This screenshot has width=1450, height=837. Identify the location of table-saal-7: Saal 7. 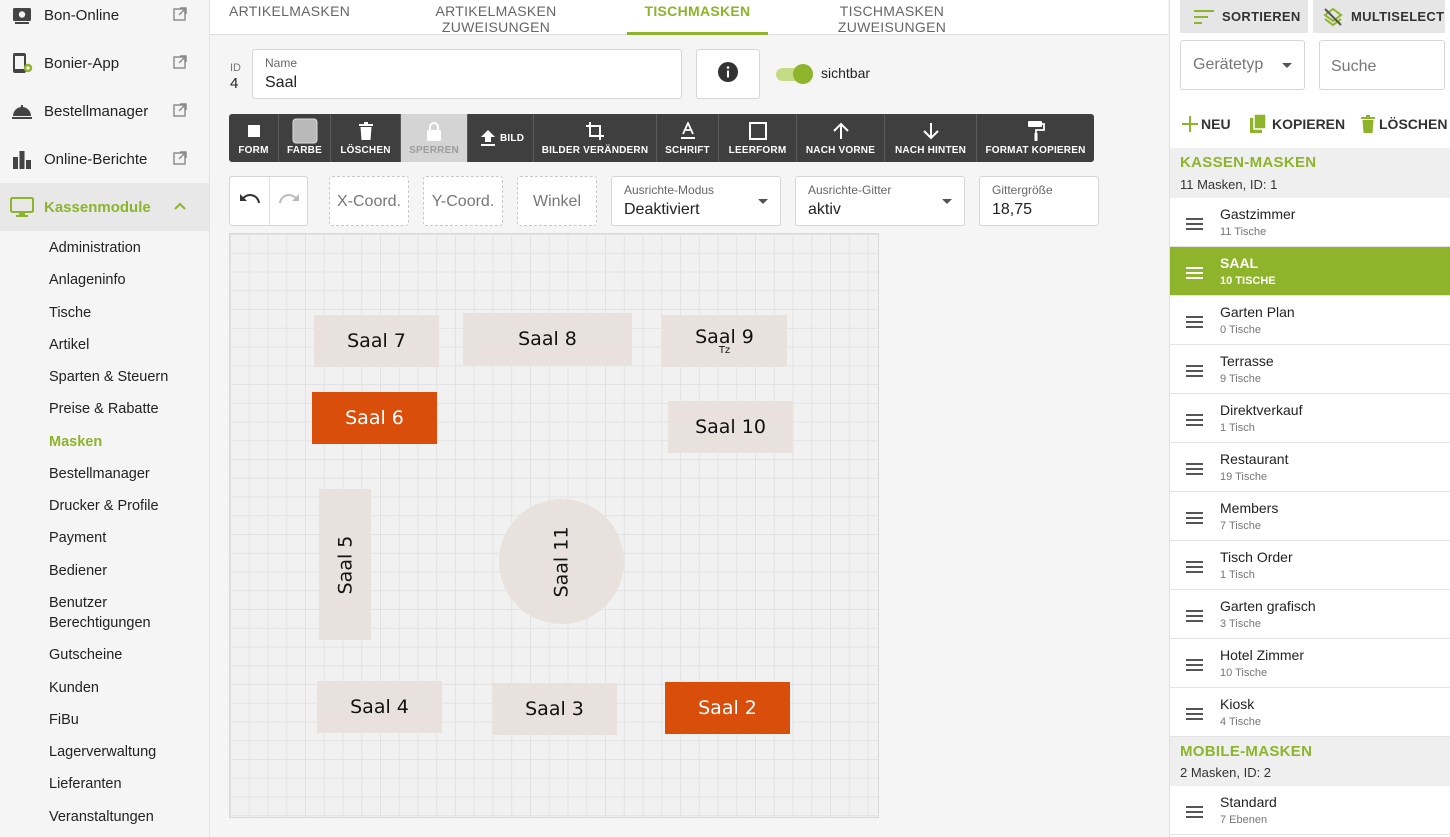
(376, 341).